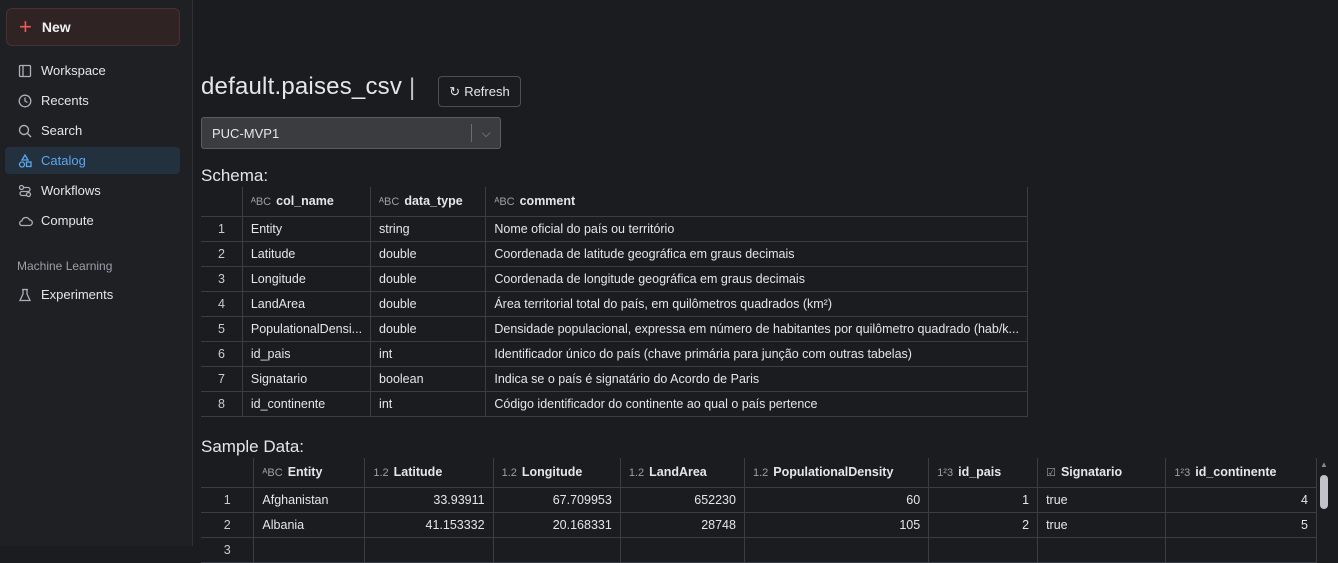  Describe the element at coordinates (1241, 472) in the screenshot. I see `column-header: 1²3id_continente` at that location.